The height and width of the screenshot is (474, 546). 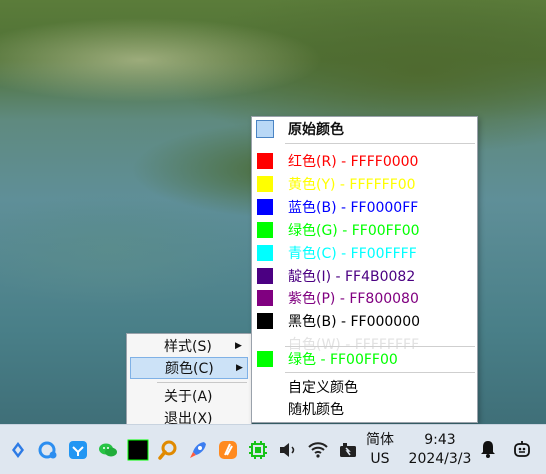 I want to click on original-color-label: 原始颜色, so click(x=316, y=130).